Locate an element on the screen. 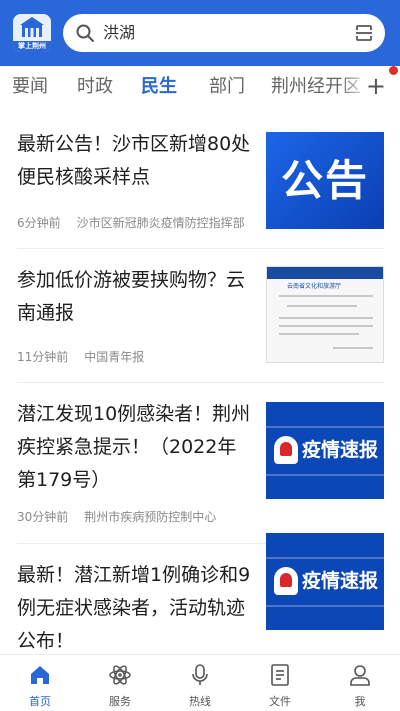 This screenshot has width=400, height=711. news-meta: 11分钟前 中国青年报 is located at coordinates (137, 356).